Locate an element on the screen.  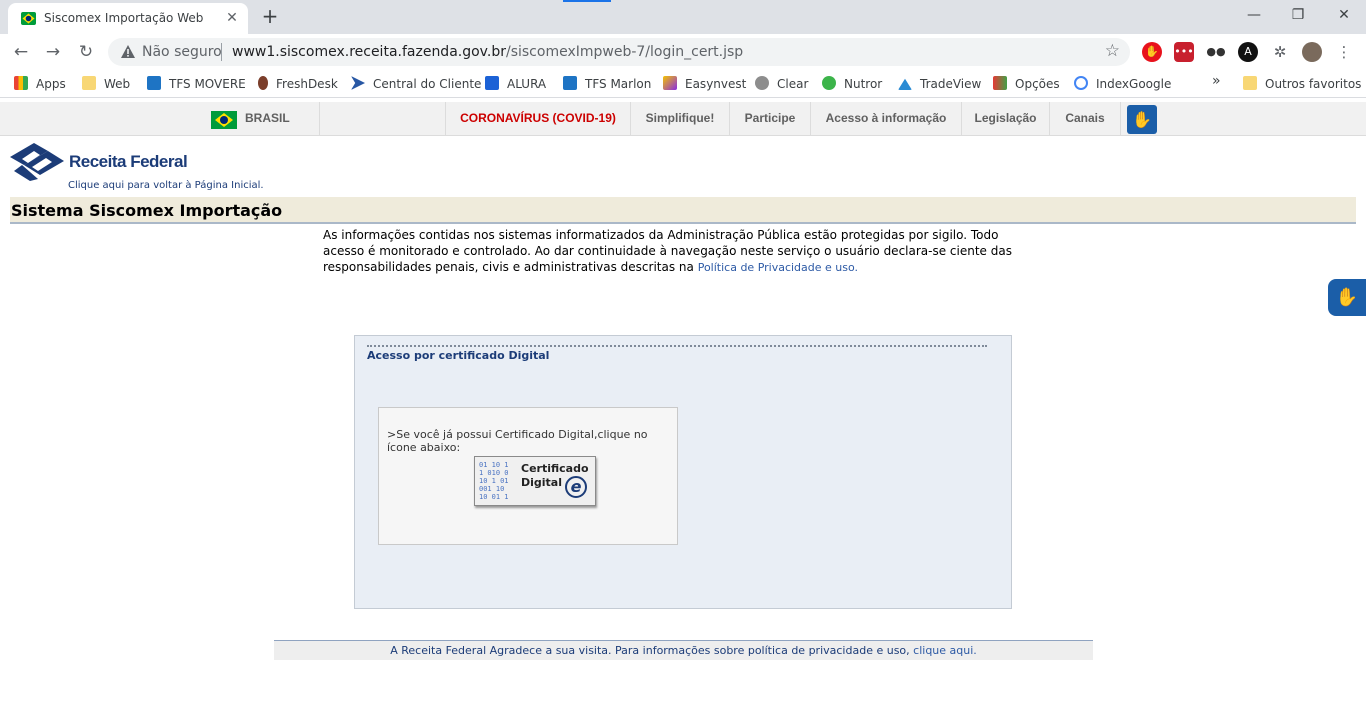
url-path: /siscomexImpweb-7/login_cert.jsp is located at coordinates (624, 52).